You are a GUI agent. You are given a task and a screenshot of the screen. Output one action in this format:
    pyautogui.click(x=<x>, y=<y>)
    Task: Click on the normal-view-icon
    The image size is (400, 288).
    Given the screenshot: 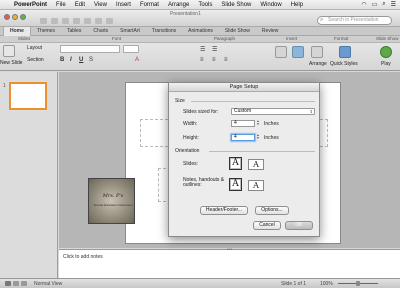 What is the action you would take?
    pyautogui.click(x=8, y=283)
    